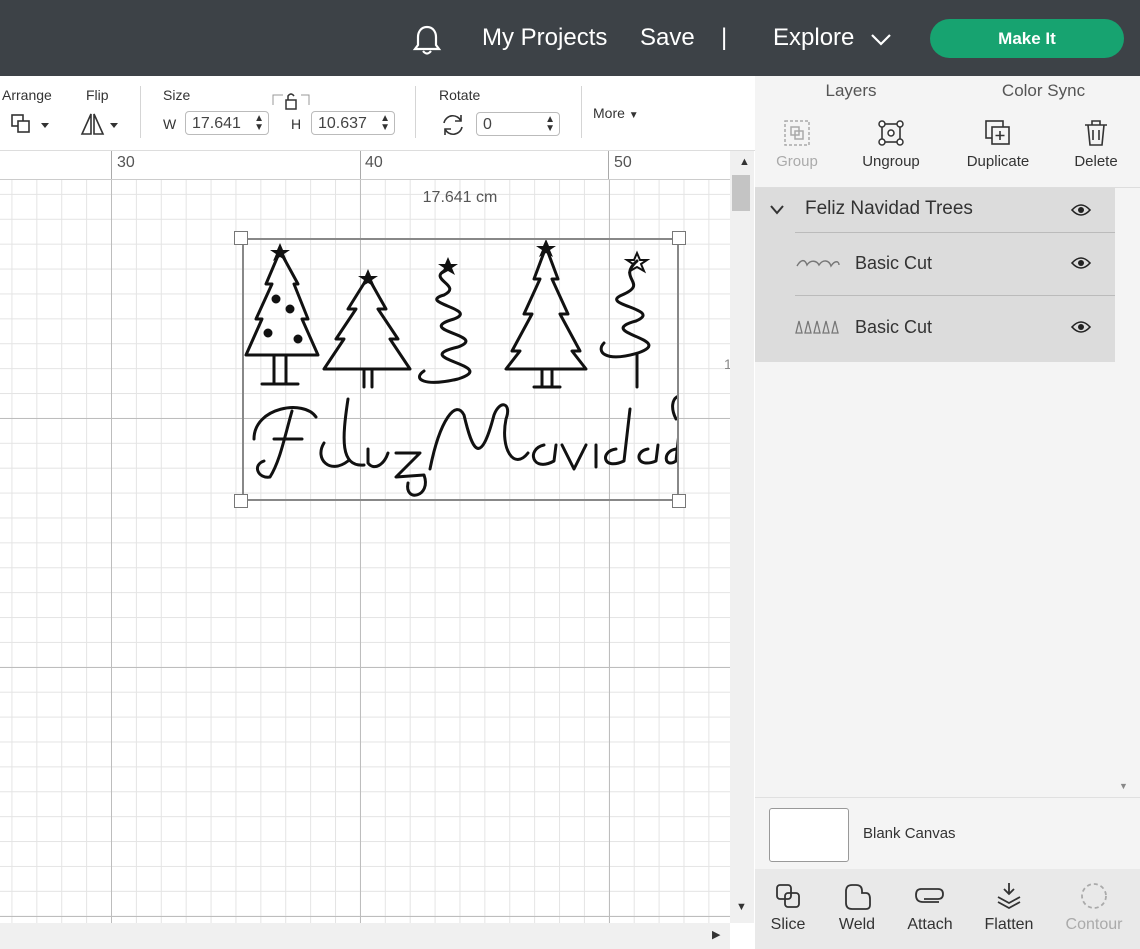 This screenshot has height=949, width=1140. What do you see at coordinates (889, 208) in the screenshot?
I see `layer-group-name: Feliz Navidad Trees` at bounding box center [889, 208].